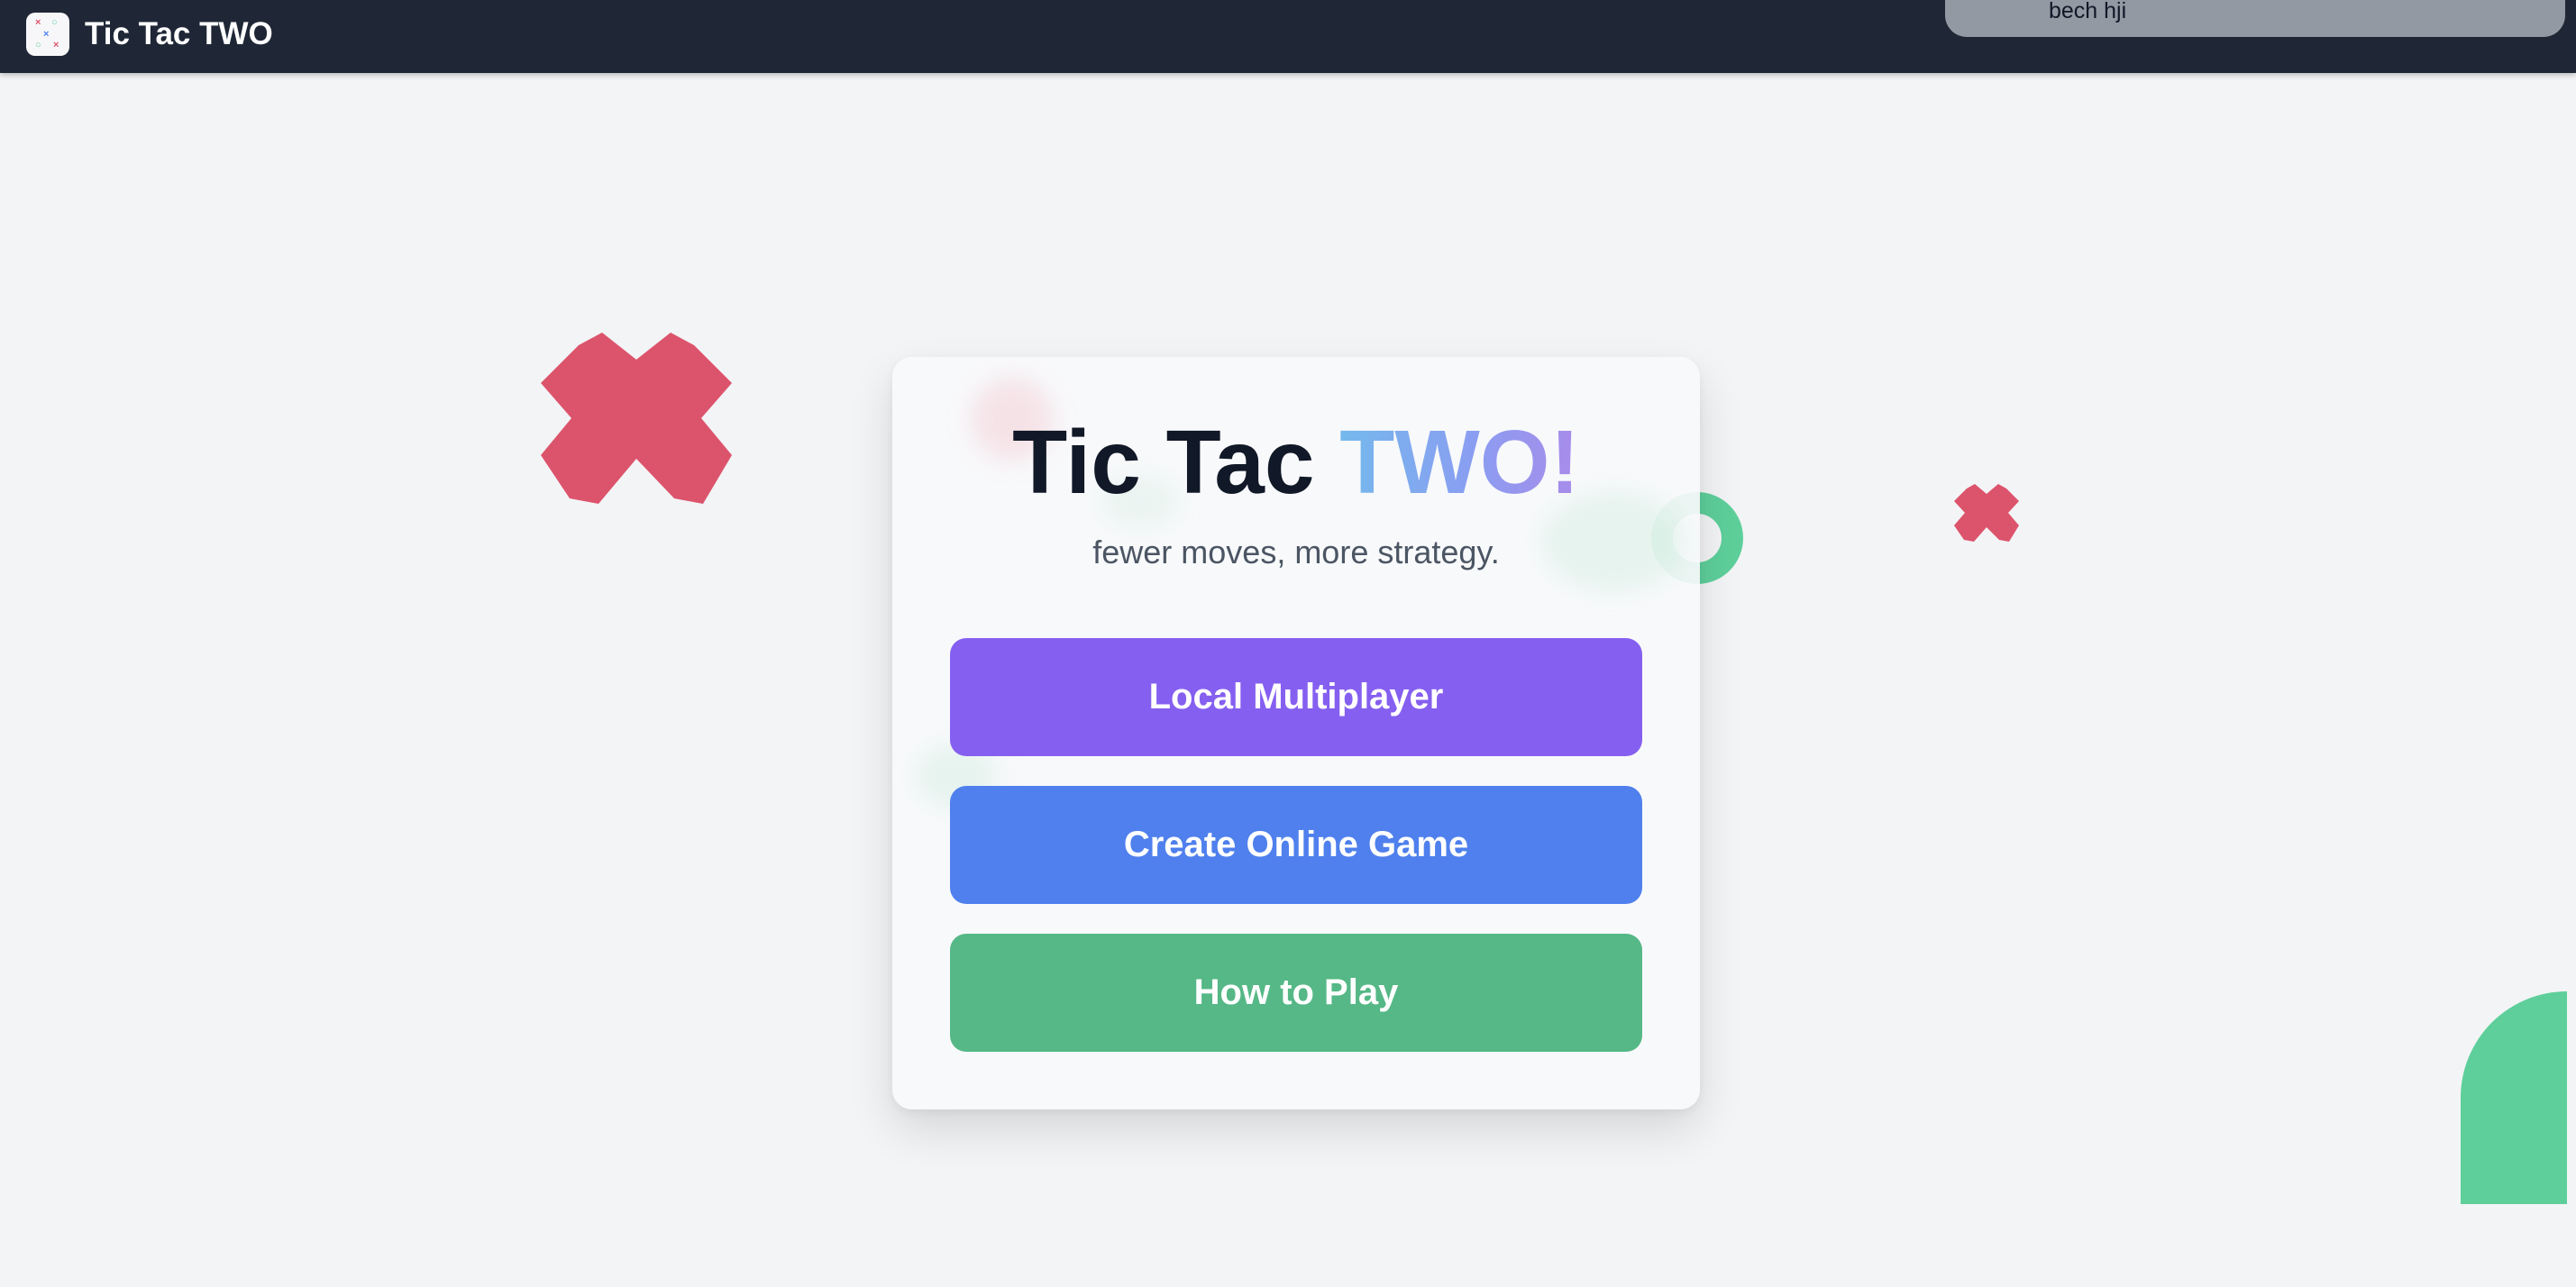 This screenshot has height=1287, width=2576. Describe the element at coordinates (1296, 697) in the screenshot. I see `local-multiplayer-button: Local Multiplayer` at that location.